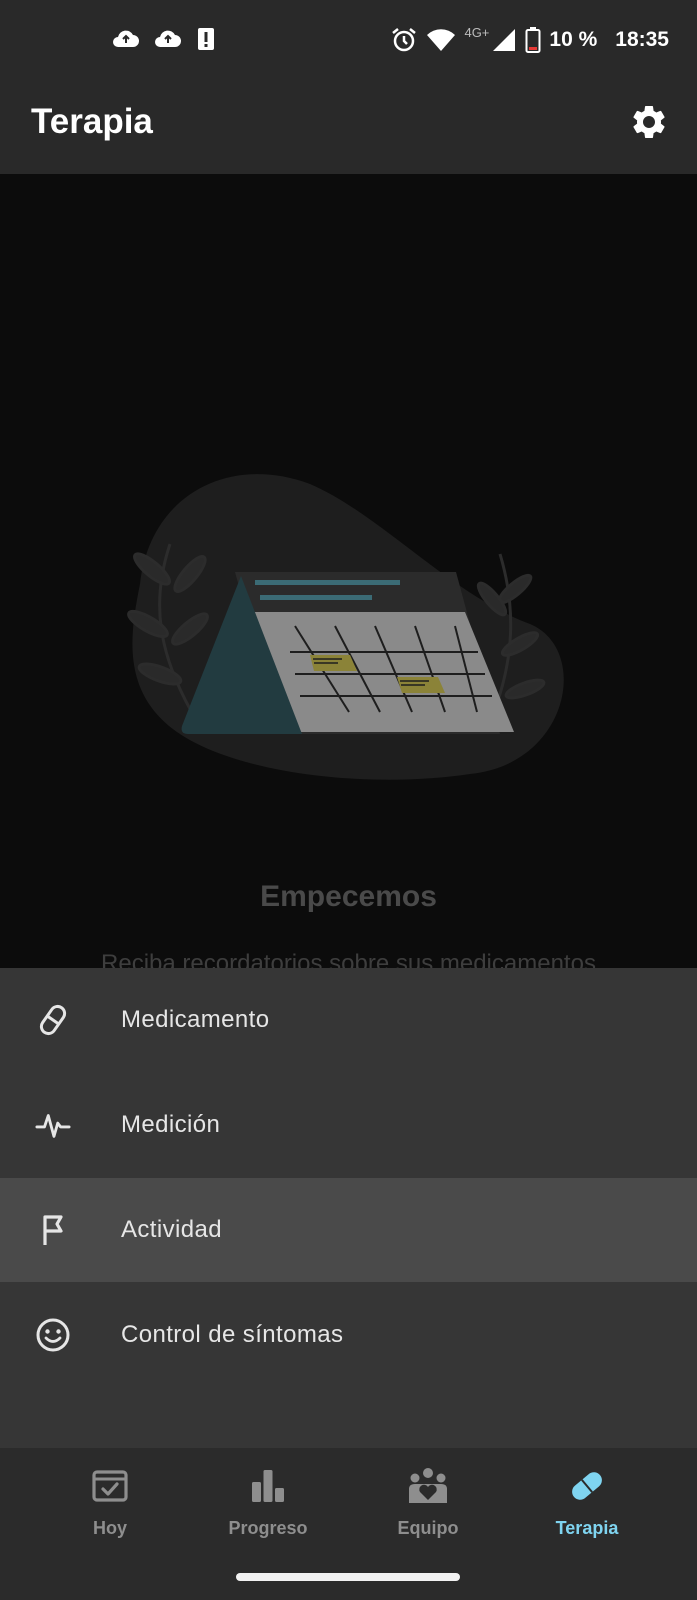 The image size is (697, 1600). Describe the element at coordinates (268, 1528) in the screenshot. I see `nav-label: Progreso` at that location.